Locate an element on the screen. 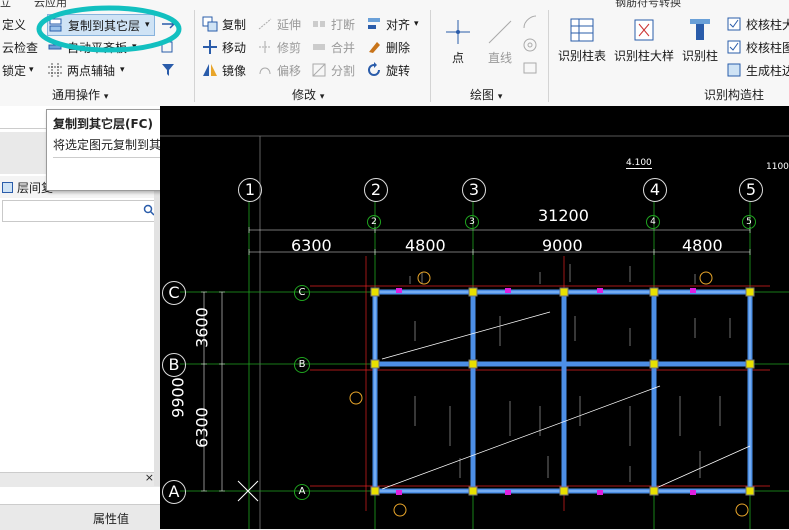  properties-header: × is located at coordinates (80, 479).